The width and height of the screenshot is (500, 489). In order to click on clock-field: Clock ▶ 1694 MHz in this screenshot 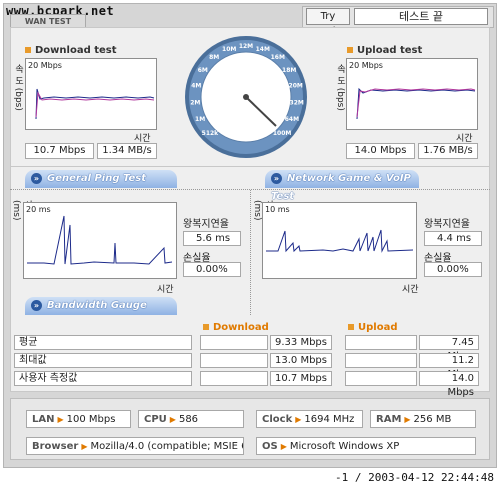, I will do `click(309, 419)`.